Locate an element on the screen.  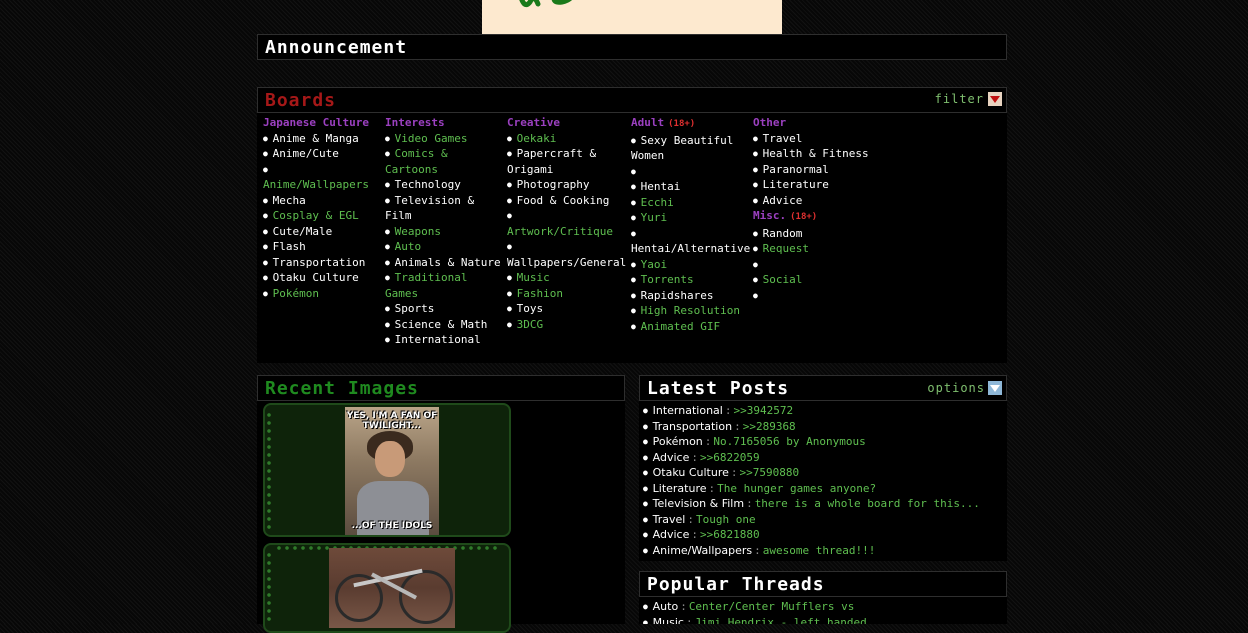
board-link: Mecha is located at coordinates (322, 201).